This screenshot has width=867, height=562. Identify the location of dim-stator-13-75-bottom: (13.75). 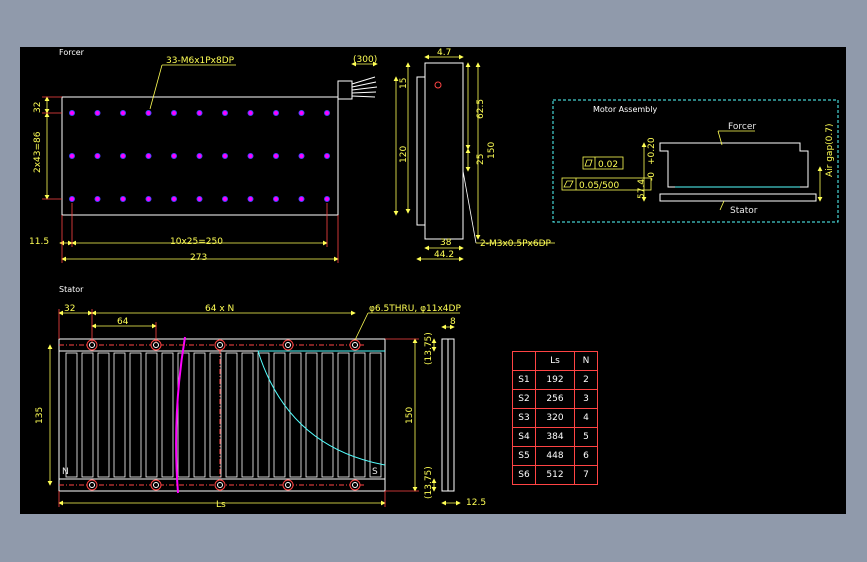
(429, 482).